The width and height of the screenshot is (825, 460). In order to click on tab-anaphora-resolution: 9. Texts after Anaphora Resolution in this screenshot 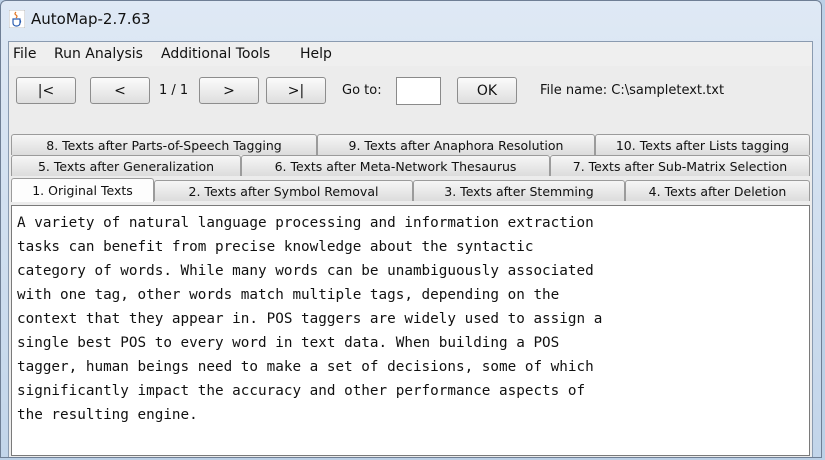, I will do `click(456, 144)`.